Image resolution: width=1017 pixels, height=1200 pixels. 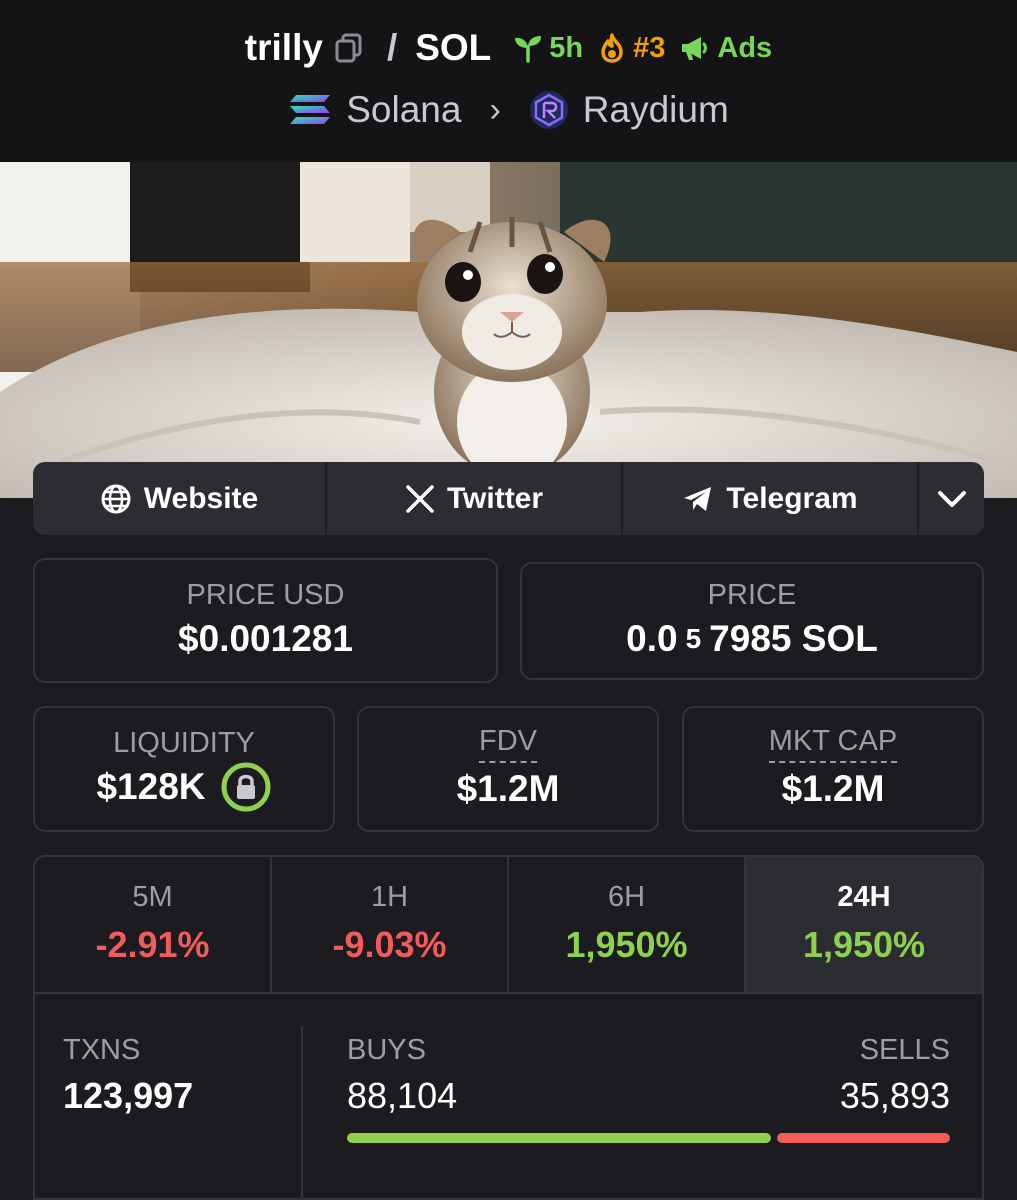 I want to click on liquidity-value: $128K, so click(x=151, y=786).